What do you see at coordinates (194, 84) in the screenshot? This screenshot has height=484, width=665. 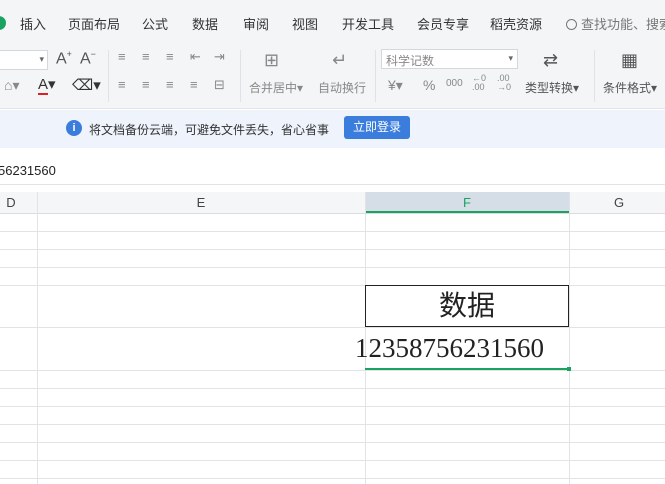 I see `align-justify-icon: ≡` at bounding box center [194, 84].